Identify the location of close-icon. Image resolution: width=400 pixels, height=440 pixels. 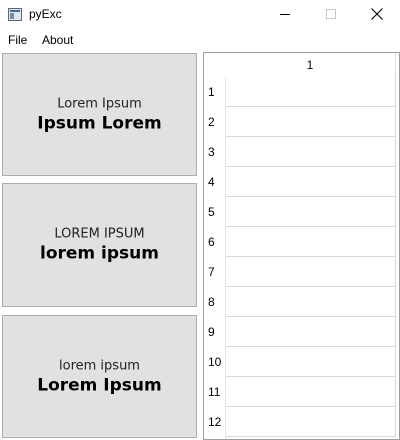
(377, 14).